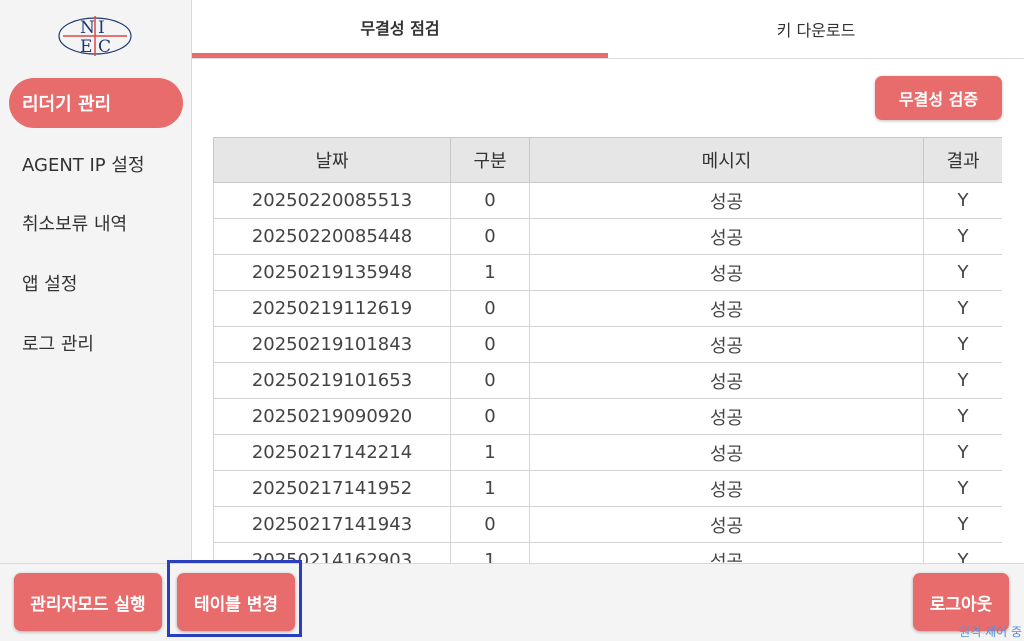 Image resolution: width=1024 pixels, height=641 pixels. I want to click on svg-text: E, so click(86, 47).